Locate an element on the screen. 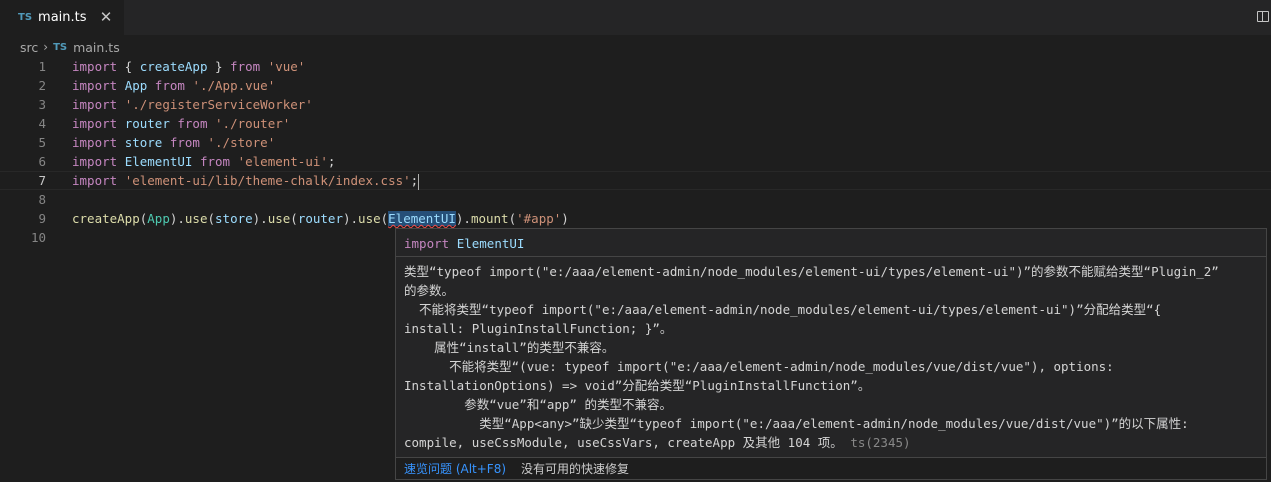 The image size is (1271, 482). code-token: 'element-ui' is located at coordinates (282, 161).